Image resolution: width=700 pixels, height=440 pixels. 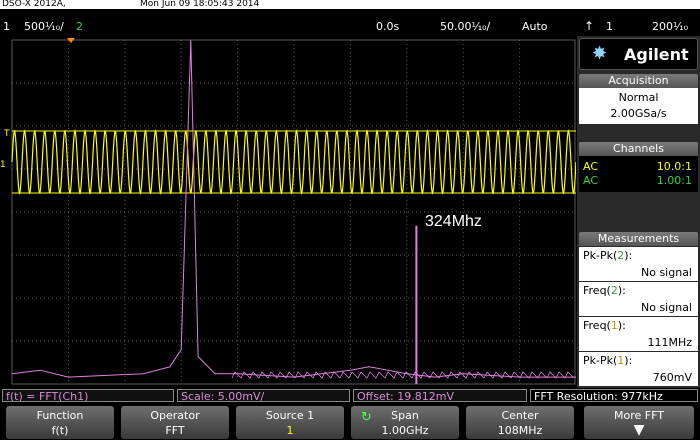 I want to click on center-softkey: Center 108MHz, so click(x=520, y=422).